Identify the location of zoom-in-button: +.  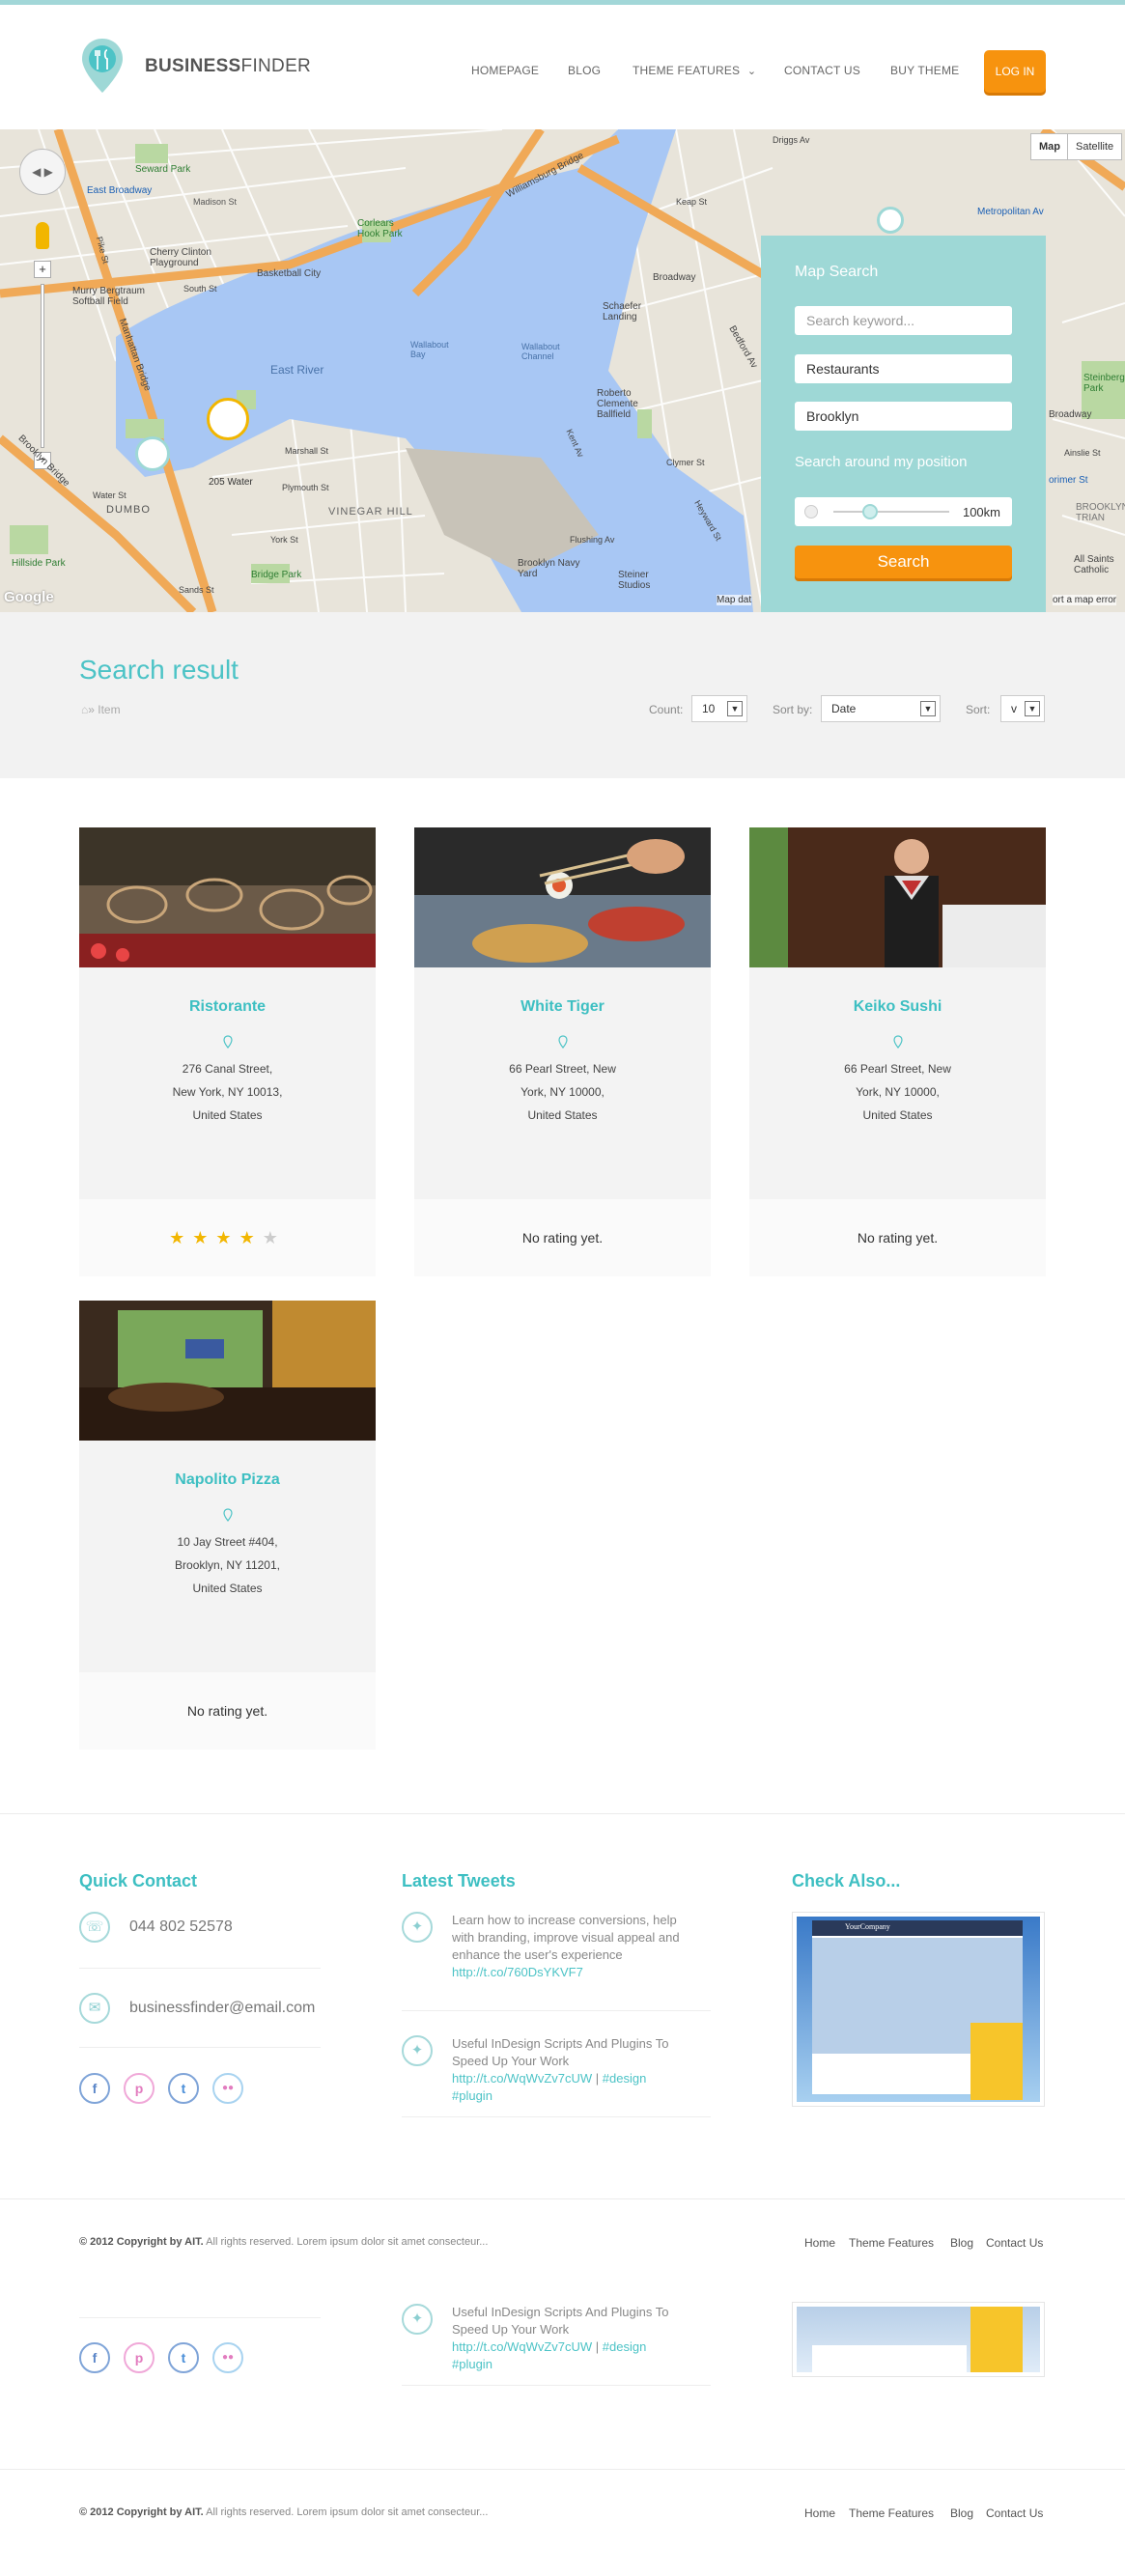
(42, 269).